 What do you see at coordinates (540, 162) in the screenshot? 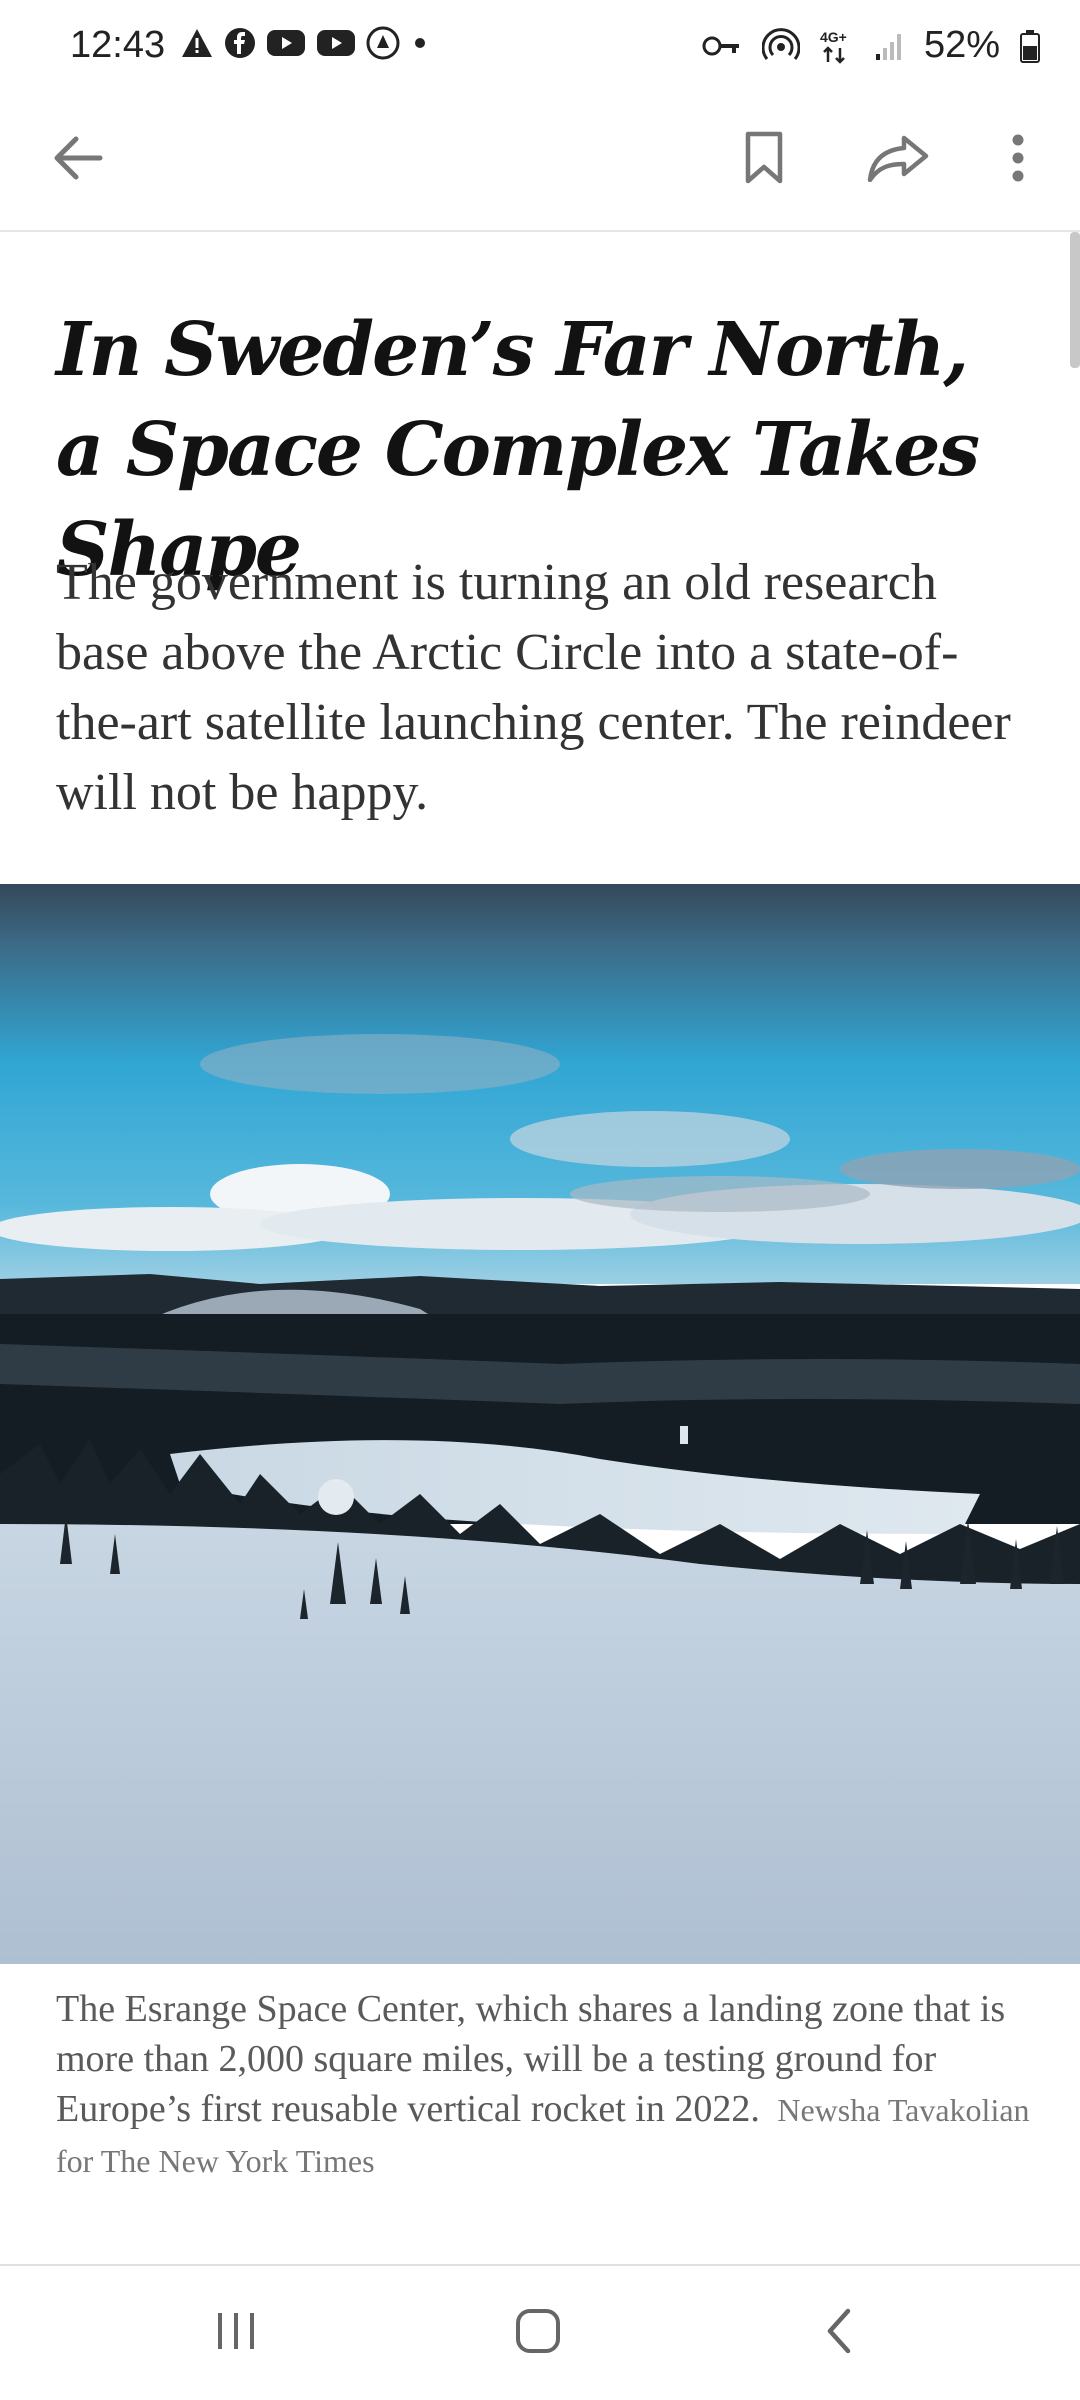
I see `article-toolbar` at bounding box center [540, 162].